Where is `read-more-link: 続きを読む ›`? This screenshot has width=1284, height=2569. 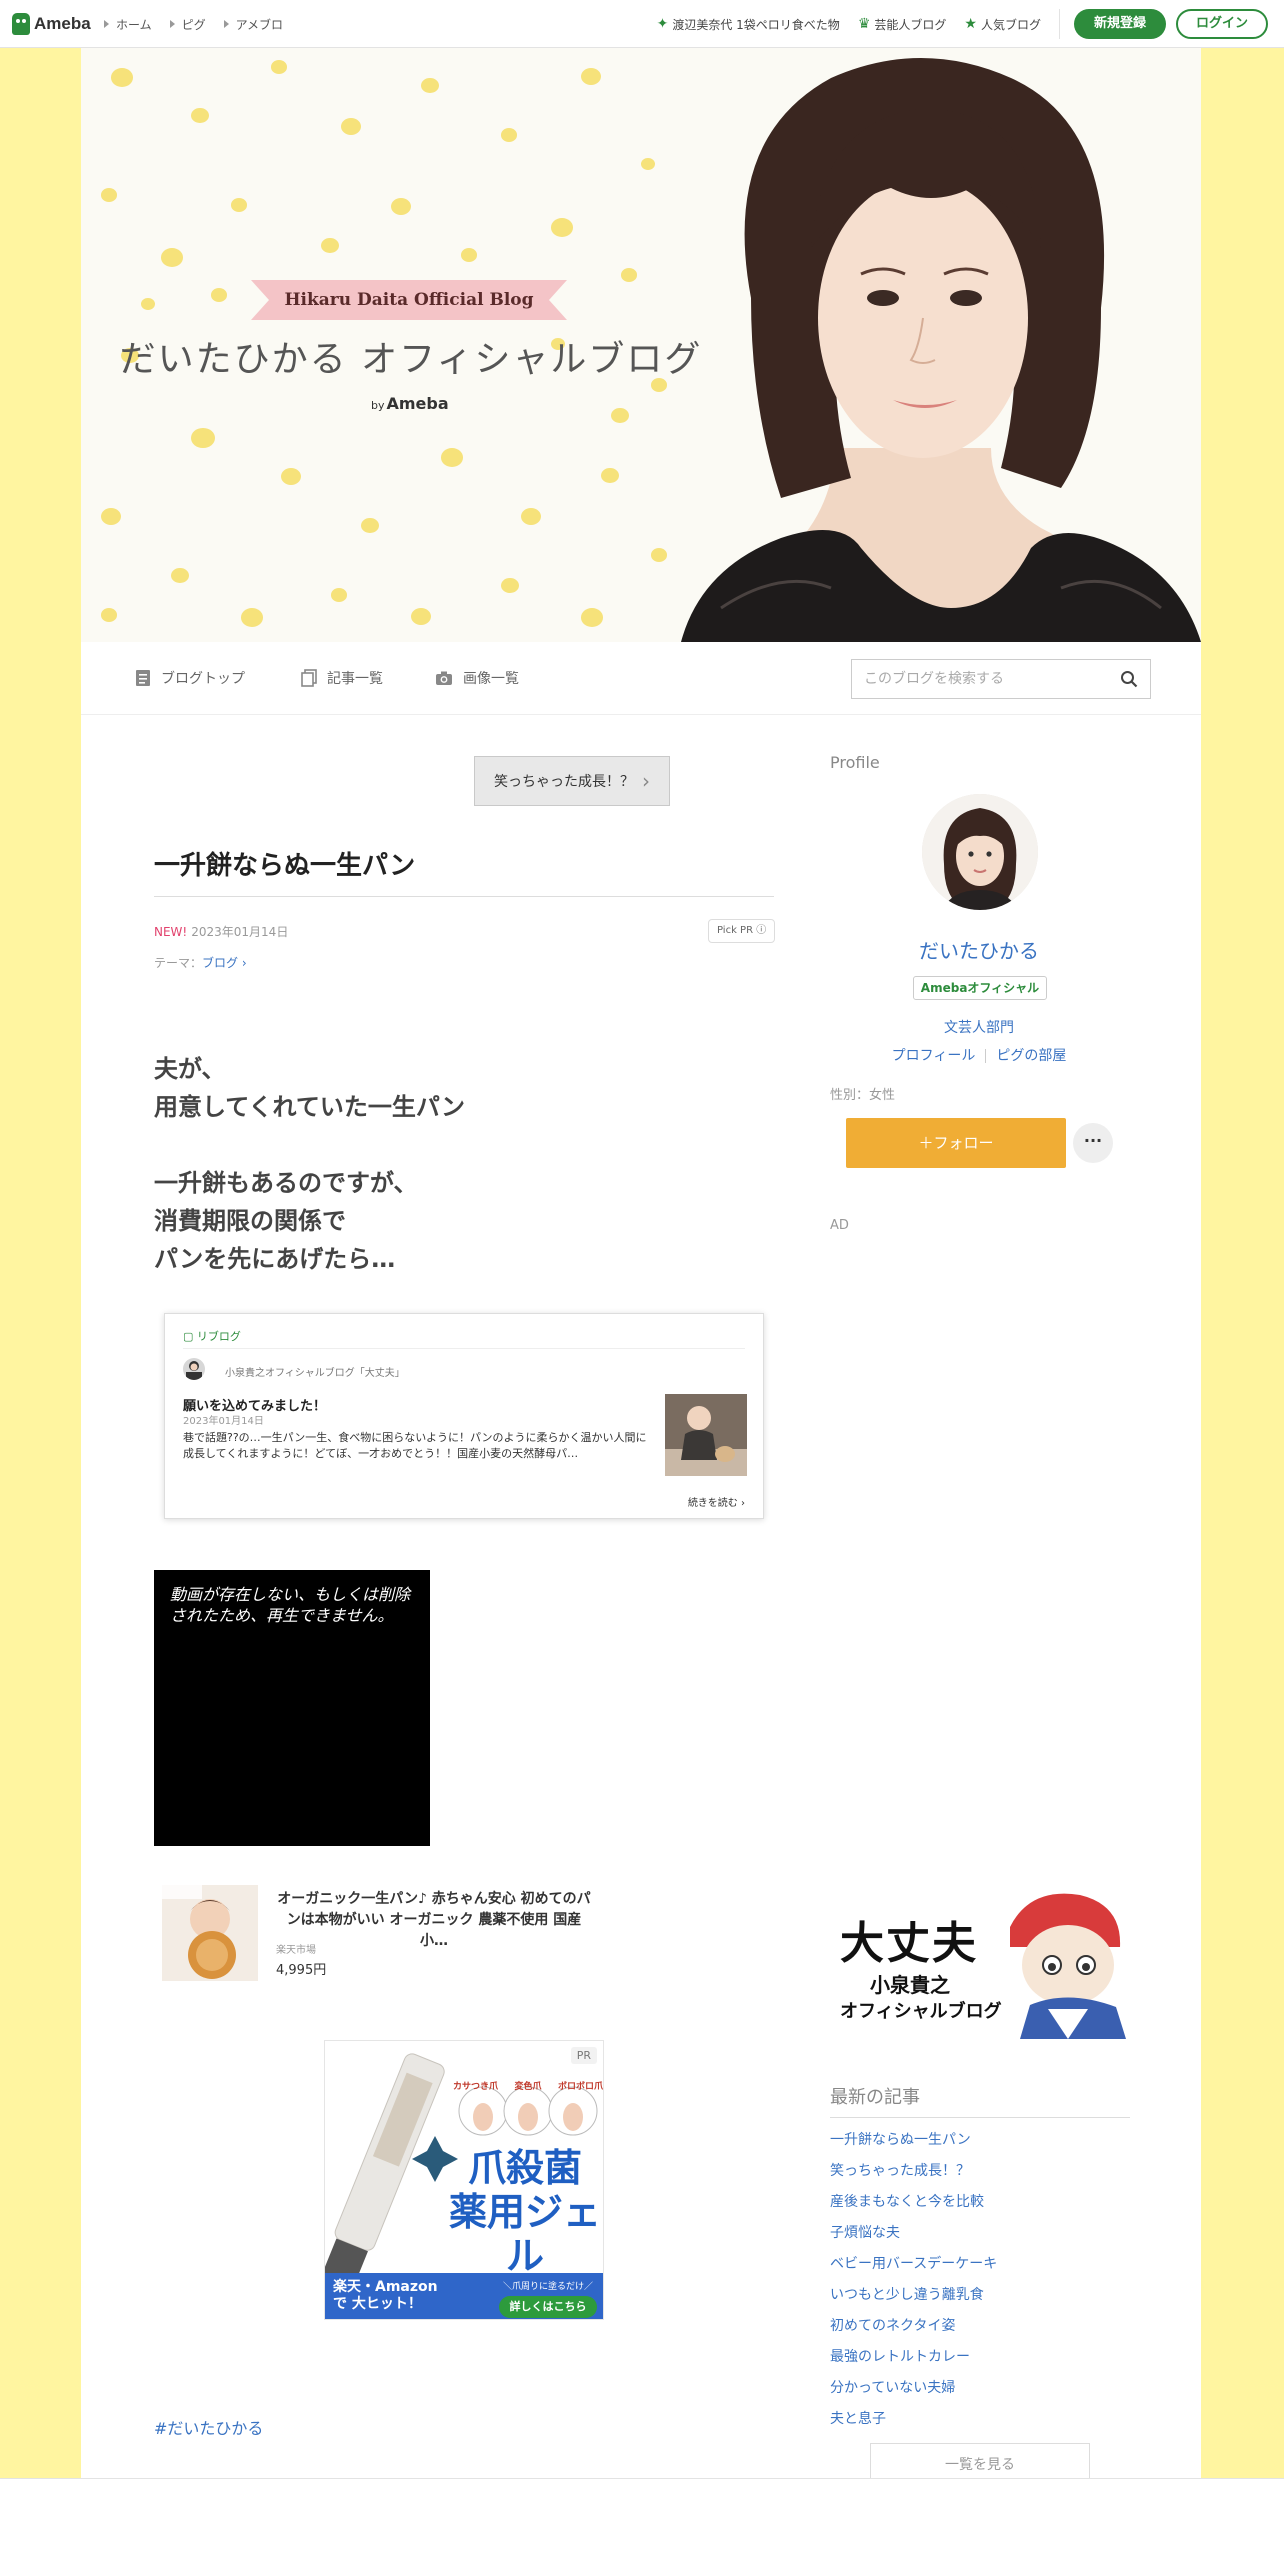
read-more-link: 続きを読む › is located at coordinates (716, 1501).